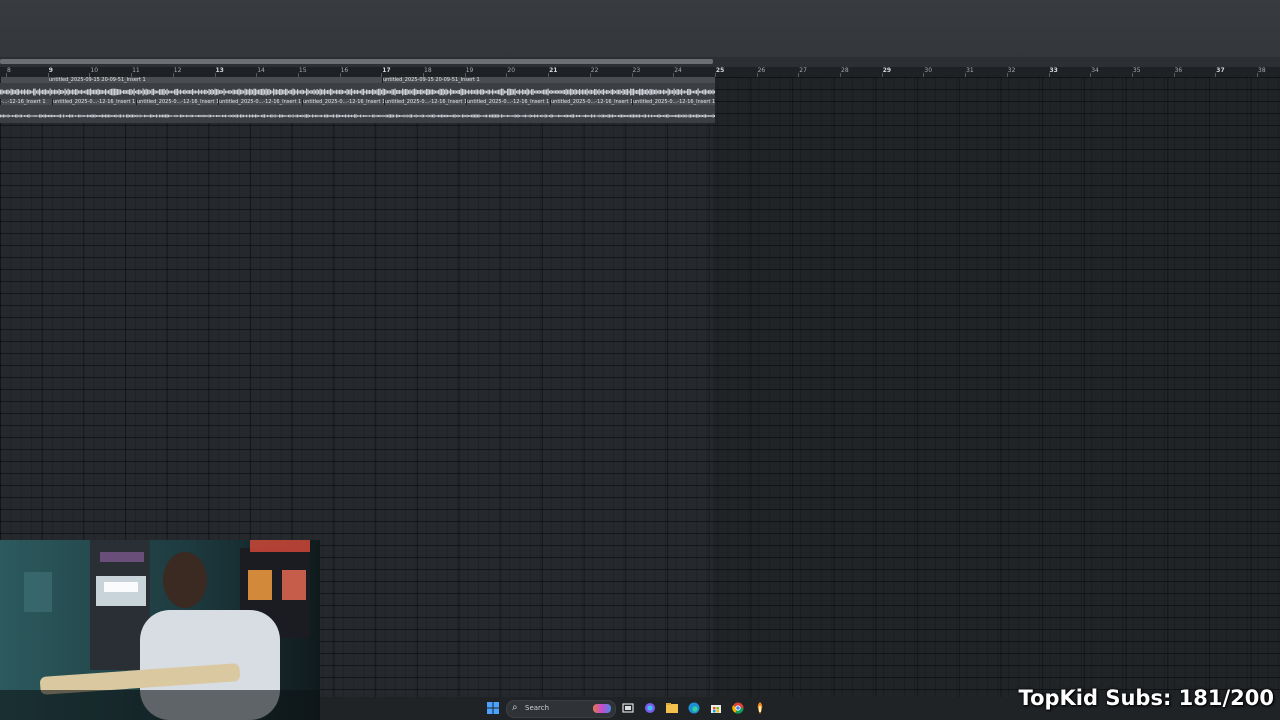 Image resolution: width=1280 pixels, height=720 pixels. I want to click on fl-studio-icon, so click(760, 708).